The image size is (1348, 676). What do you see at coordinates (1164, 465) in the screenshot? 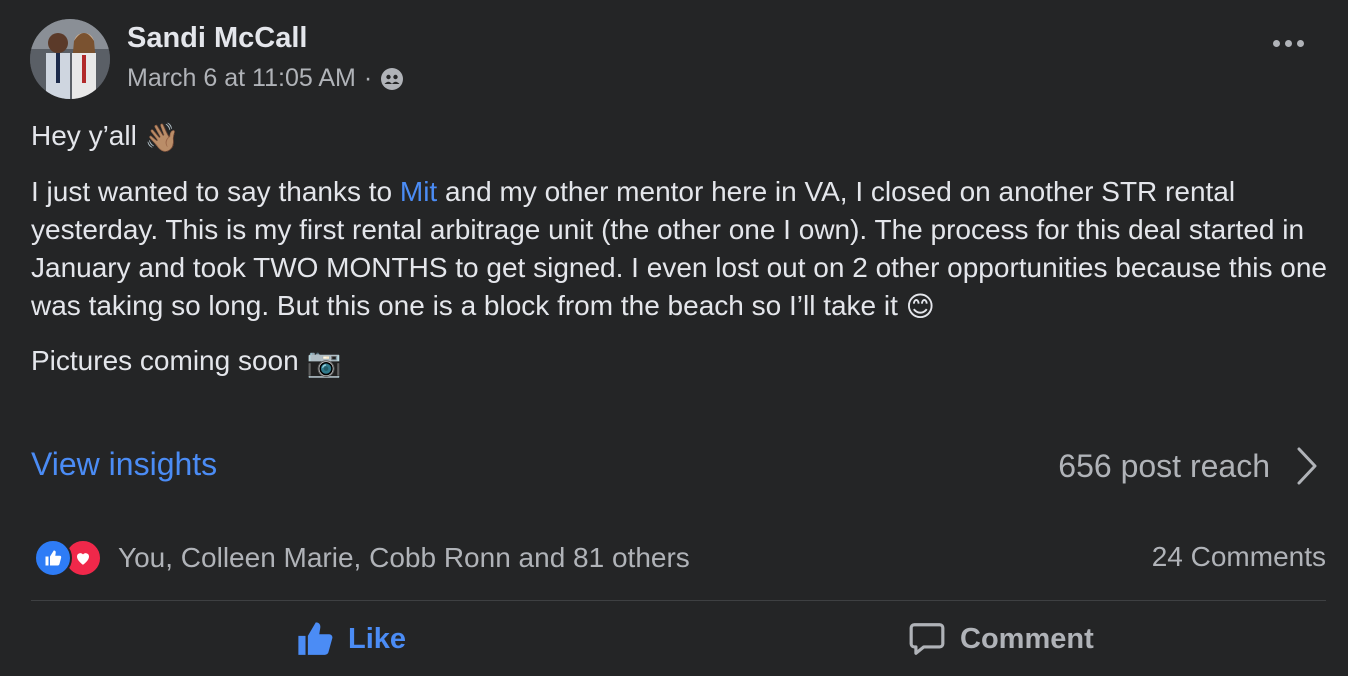
I see `post-reach-count: 656 post reach` at bounding box center [1164, 465].